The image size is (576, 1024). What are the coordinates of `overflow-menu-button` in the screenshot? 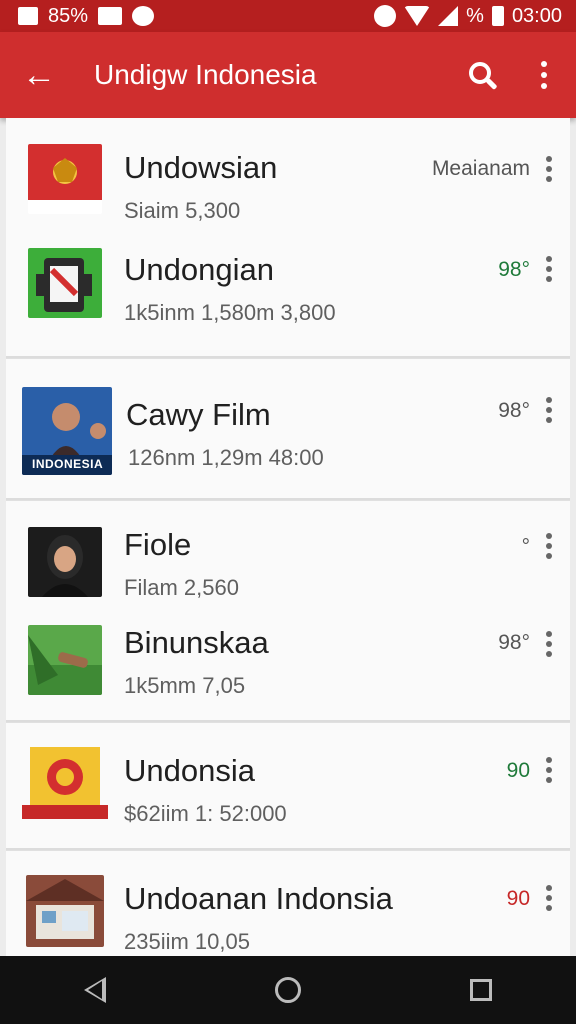 It's located at (544, 75).